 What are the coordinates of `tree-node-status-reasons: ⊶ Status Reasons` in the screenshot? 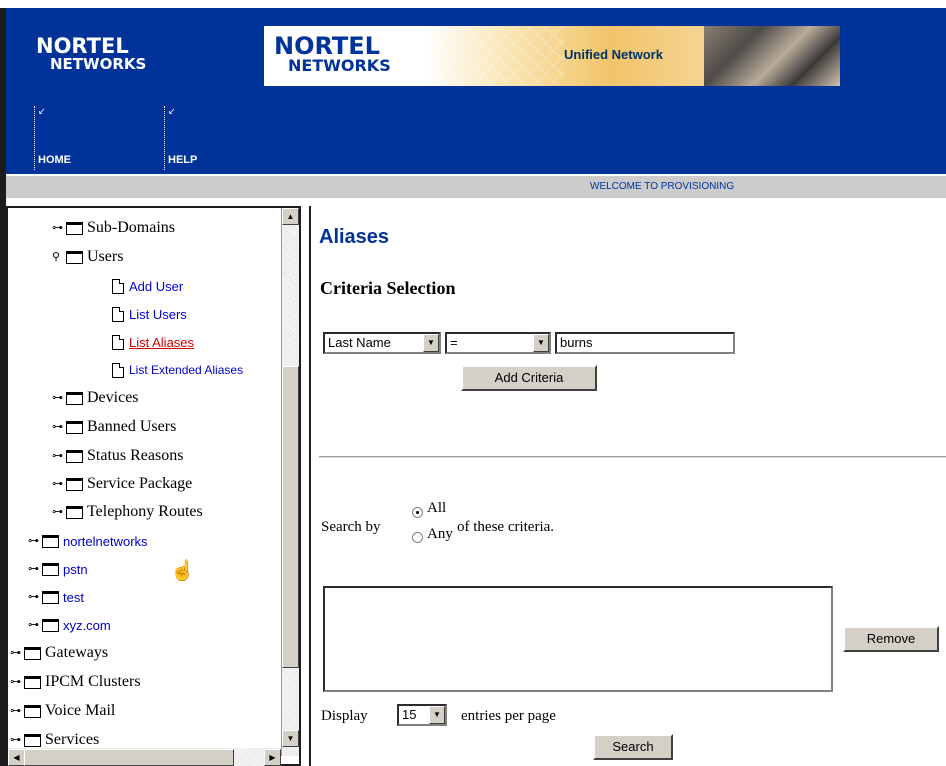 It's located at (117, 456).